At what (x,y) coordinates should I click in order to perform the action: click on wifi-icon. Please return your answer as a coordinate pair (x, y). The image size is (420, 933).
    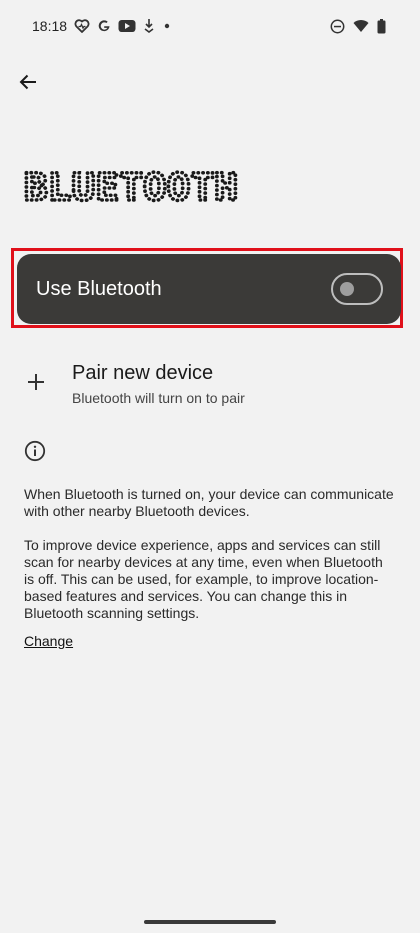
    Looking at the image, I should click on (361, 26).